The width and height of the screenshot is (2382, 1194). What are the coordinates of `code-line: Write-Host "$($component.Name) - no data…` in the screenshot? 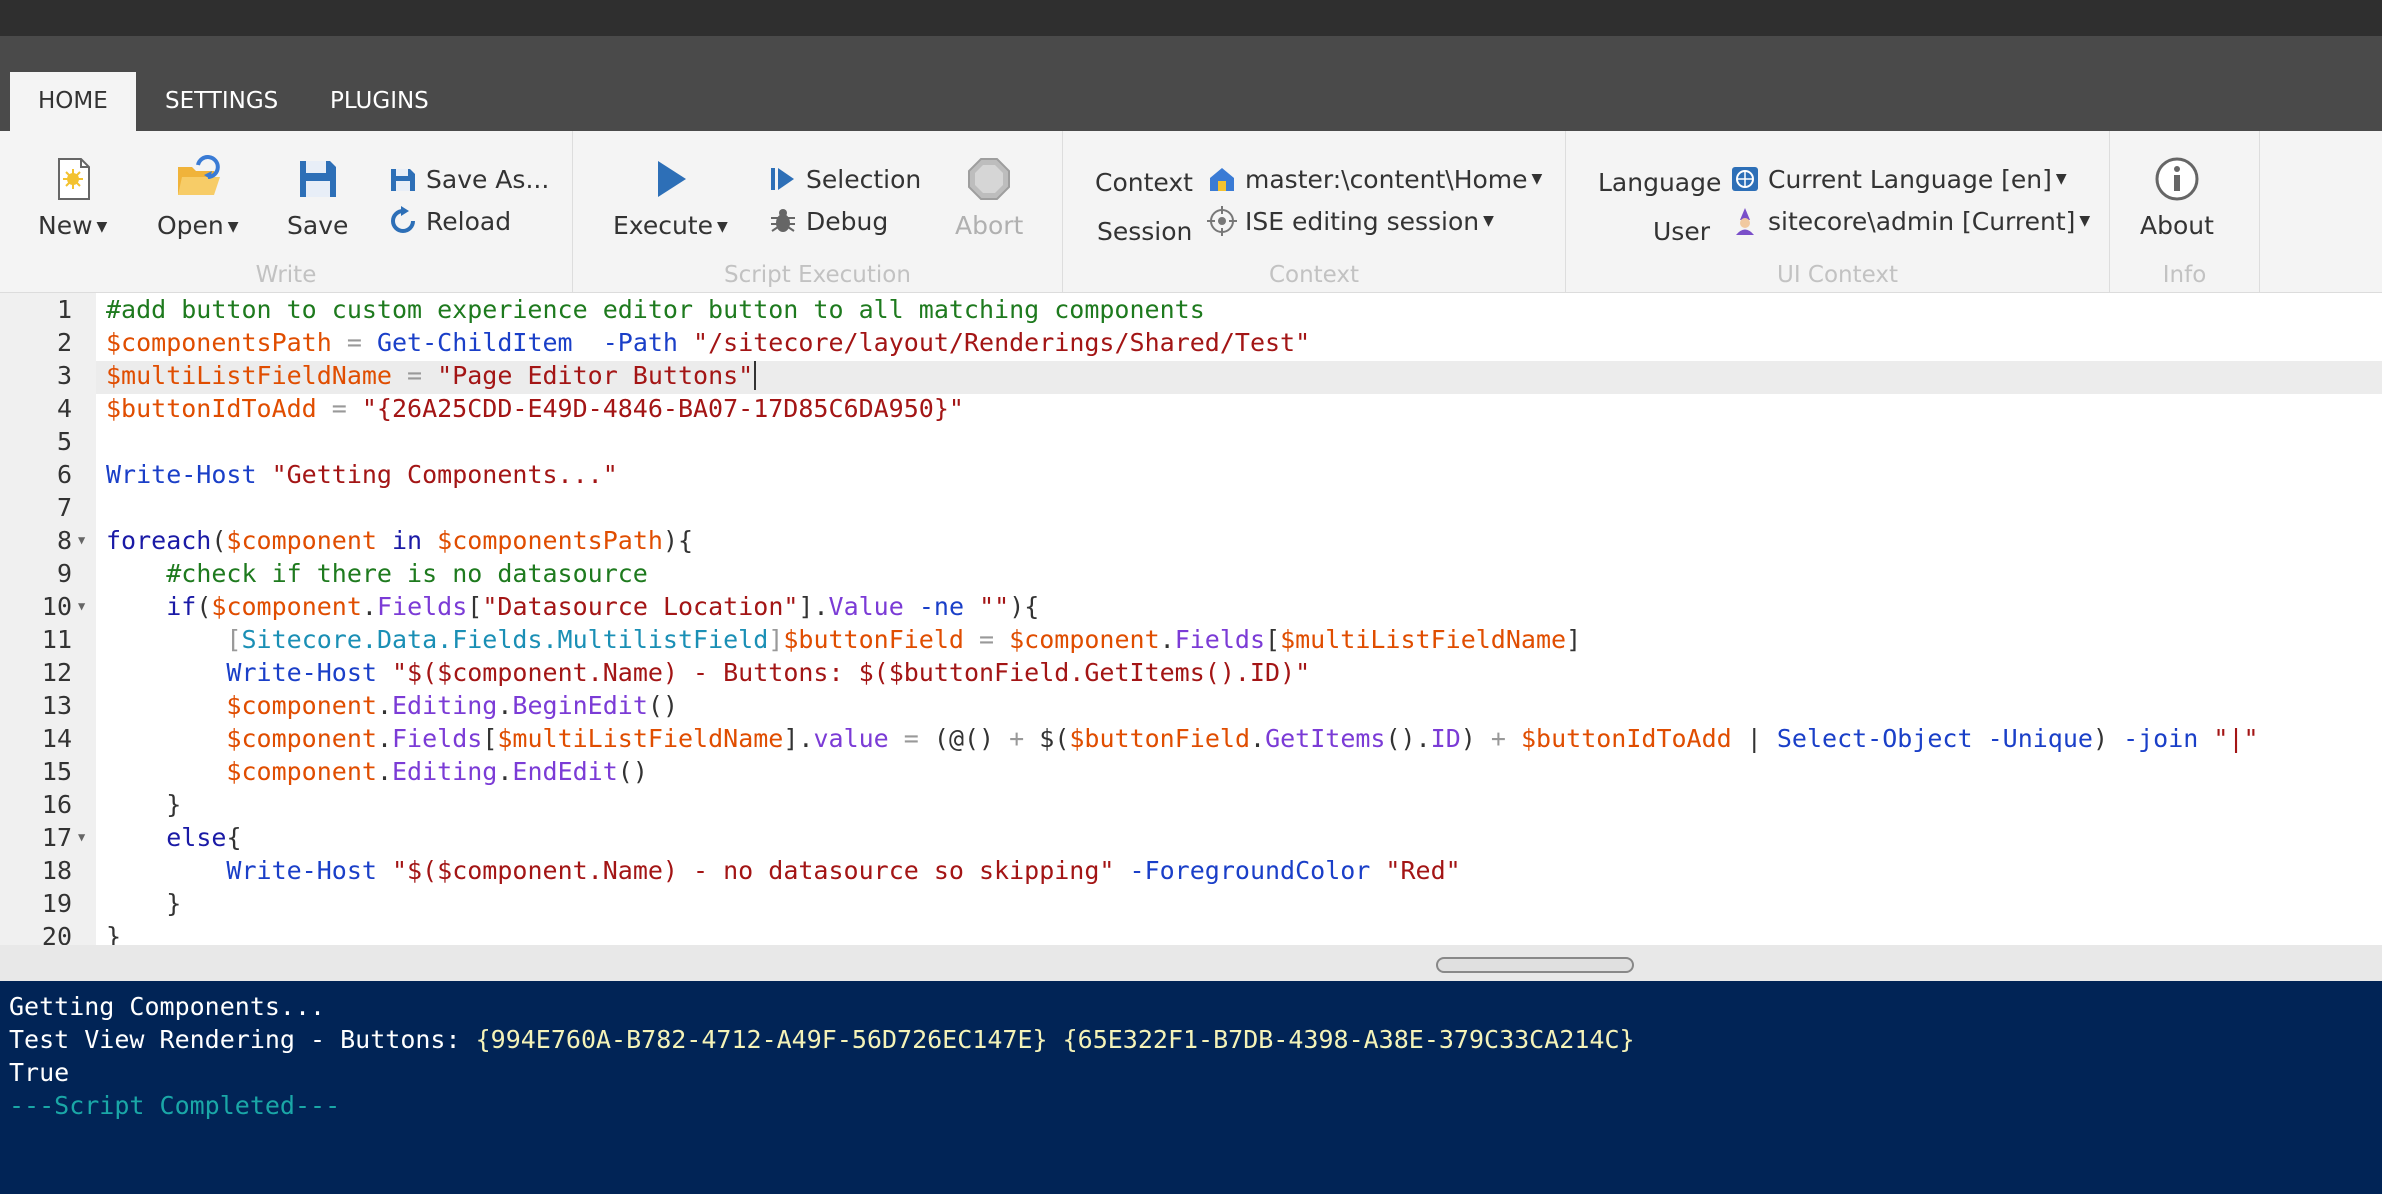 It's located at (783, 870).